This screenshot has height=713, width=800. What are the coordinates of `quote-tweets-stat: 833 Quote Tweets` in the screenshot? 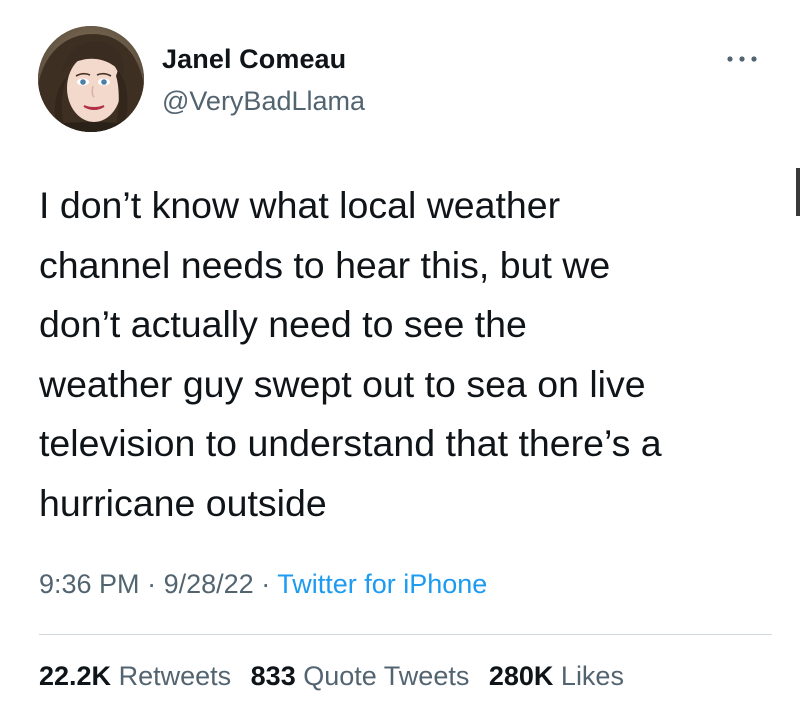 It's located at (360, 676).